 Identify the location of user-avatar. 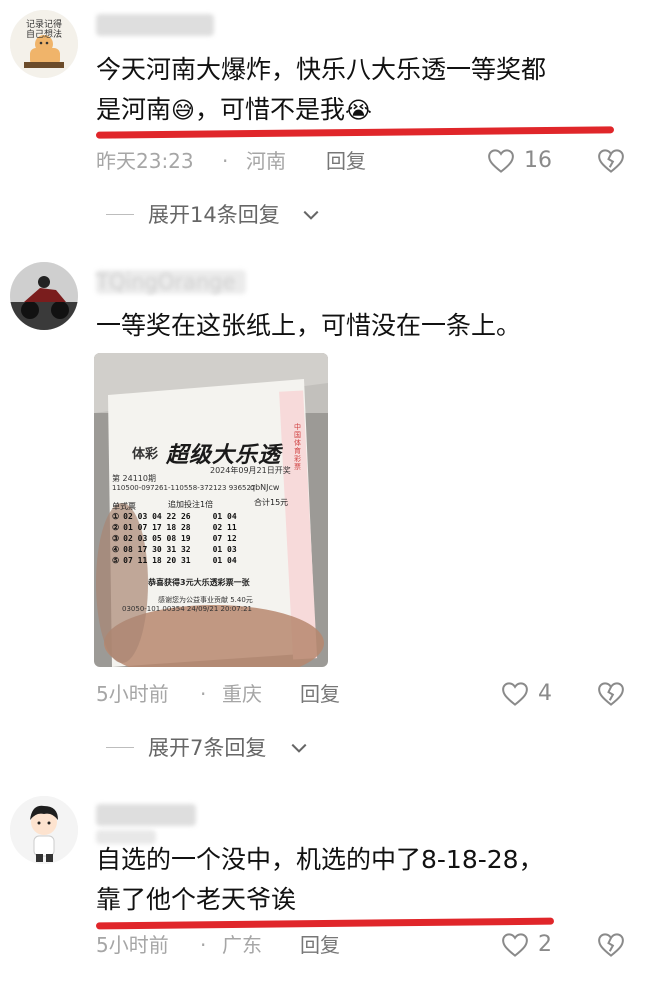
(44, 830).